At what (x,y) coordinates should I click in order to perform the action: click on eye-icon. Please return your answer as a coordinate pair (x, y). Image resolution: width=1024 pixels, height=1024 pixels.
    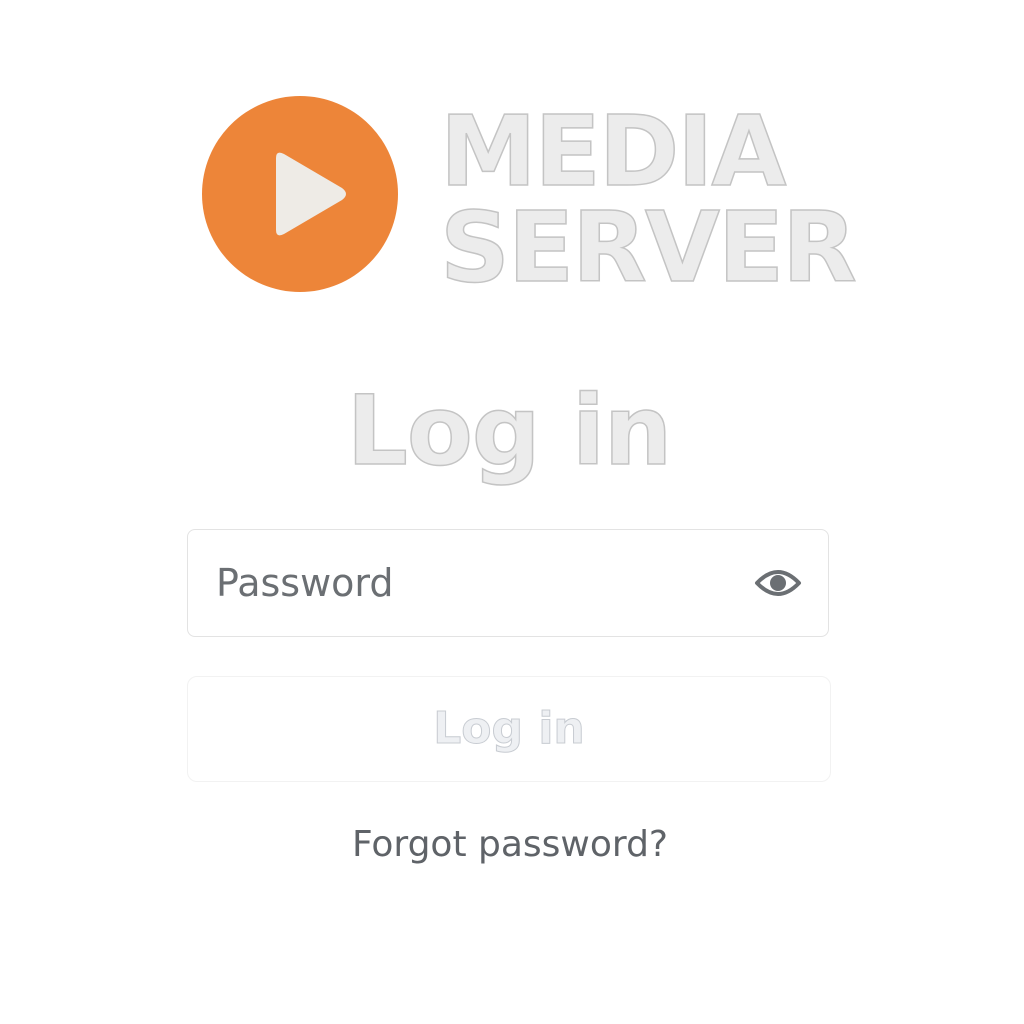
    Looking at the image, I should click on (778, 583).